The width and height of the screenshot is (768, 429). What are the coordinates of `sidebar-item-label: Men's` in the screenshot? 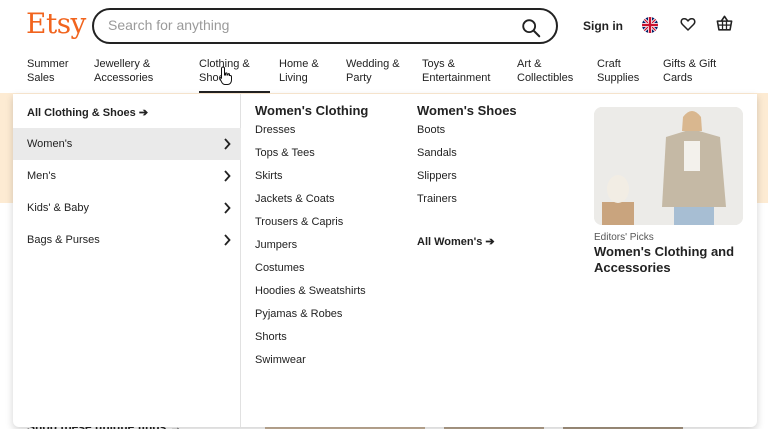 It's located at (41, 176).